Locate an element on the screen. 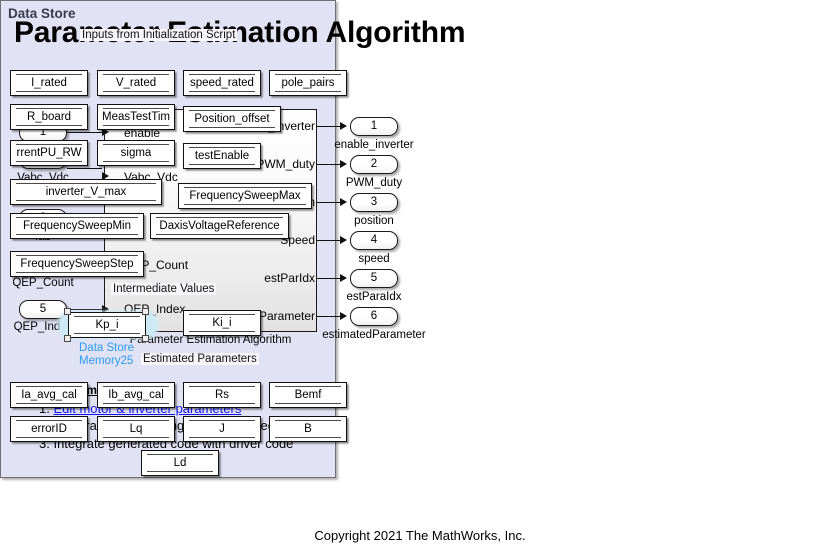  data-store-memory-test-enable: testEnable is located at coordinates (222, 156).